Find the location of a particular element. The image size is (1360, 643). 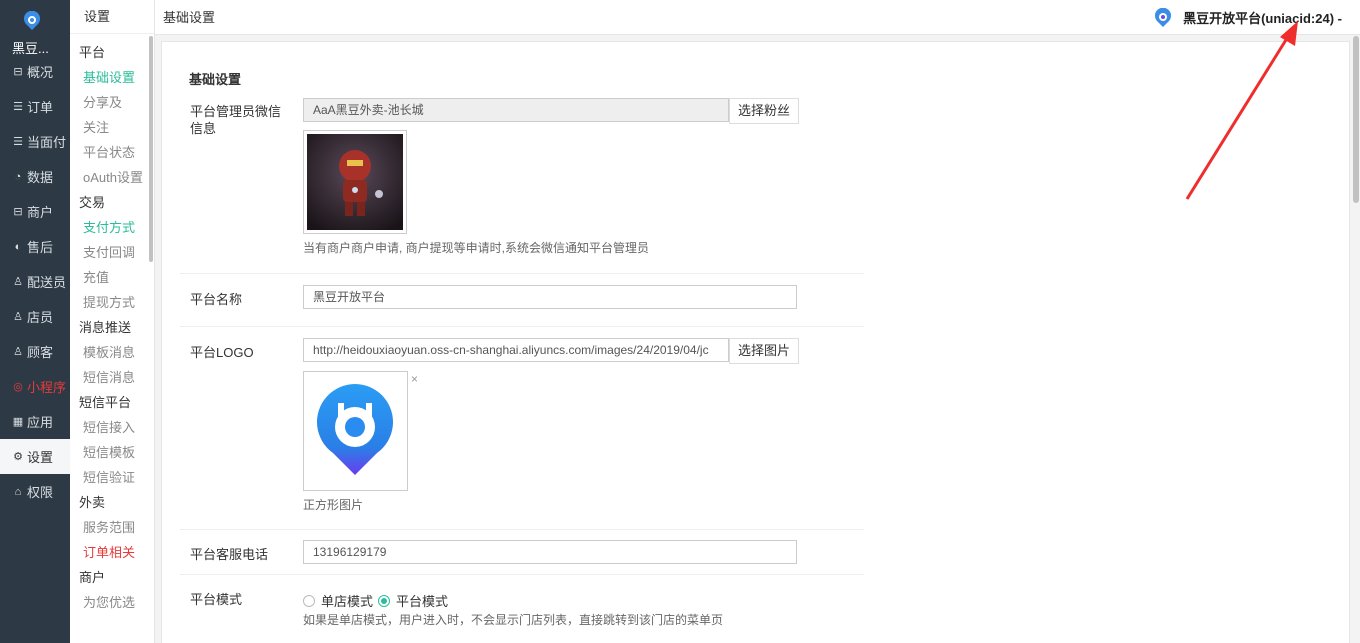

form-row-name: 平台名称 黑豆开放平台 is located at coordinates (522, 300).